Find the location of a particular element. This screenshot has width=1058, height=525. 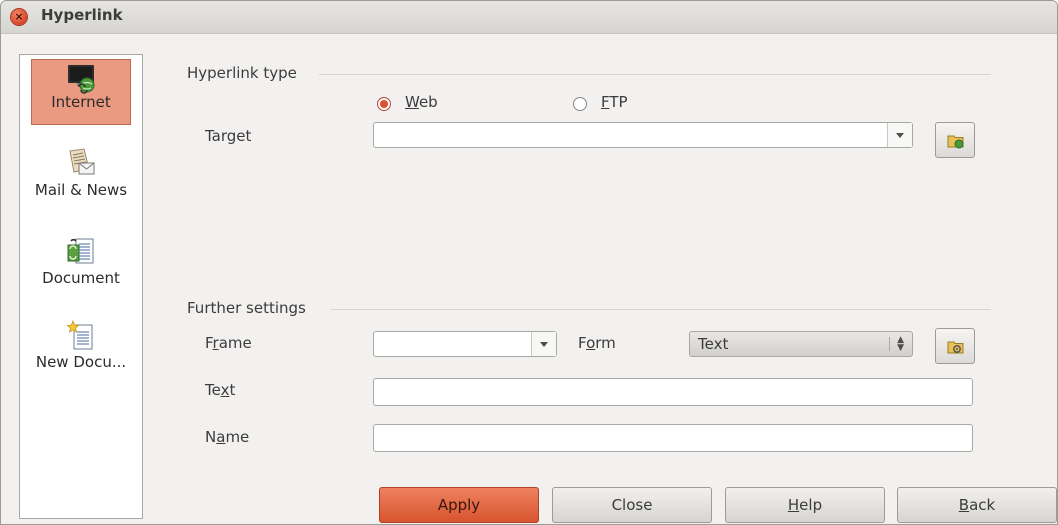

sidebar-item-label: Document is located at coordinates (81, 278).